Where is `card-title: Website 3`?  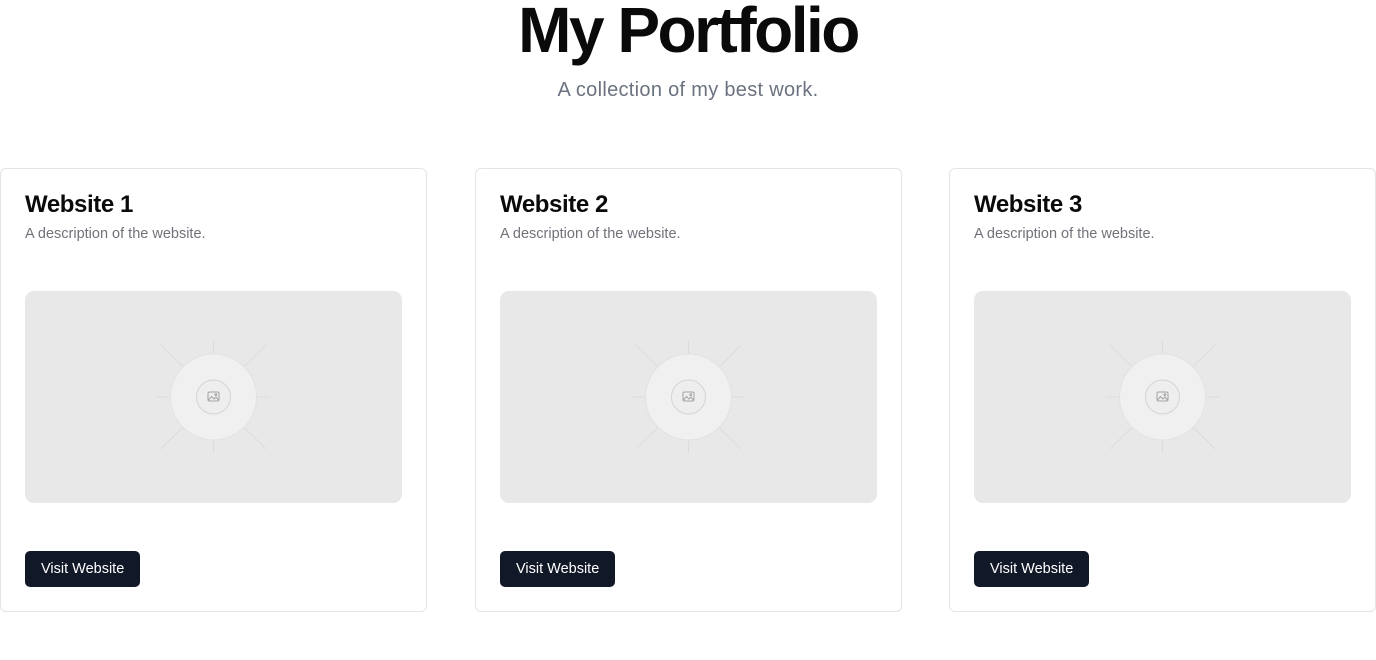
card-title: Website 3 is located at coordinates (1028, 204).